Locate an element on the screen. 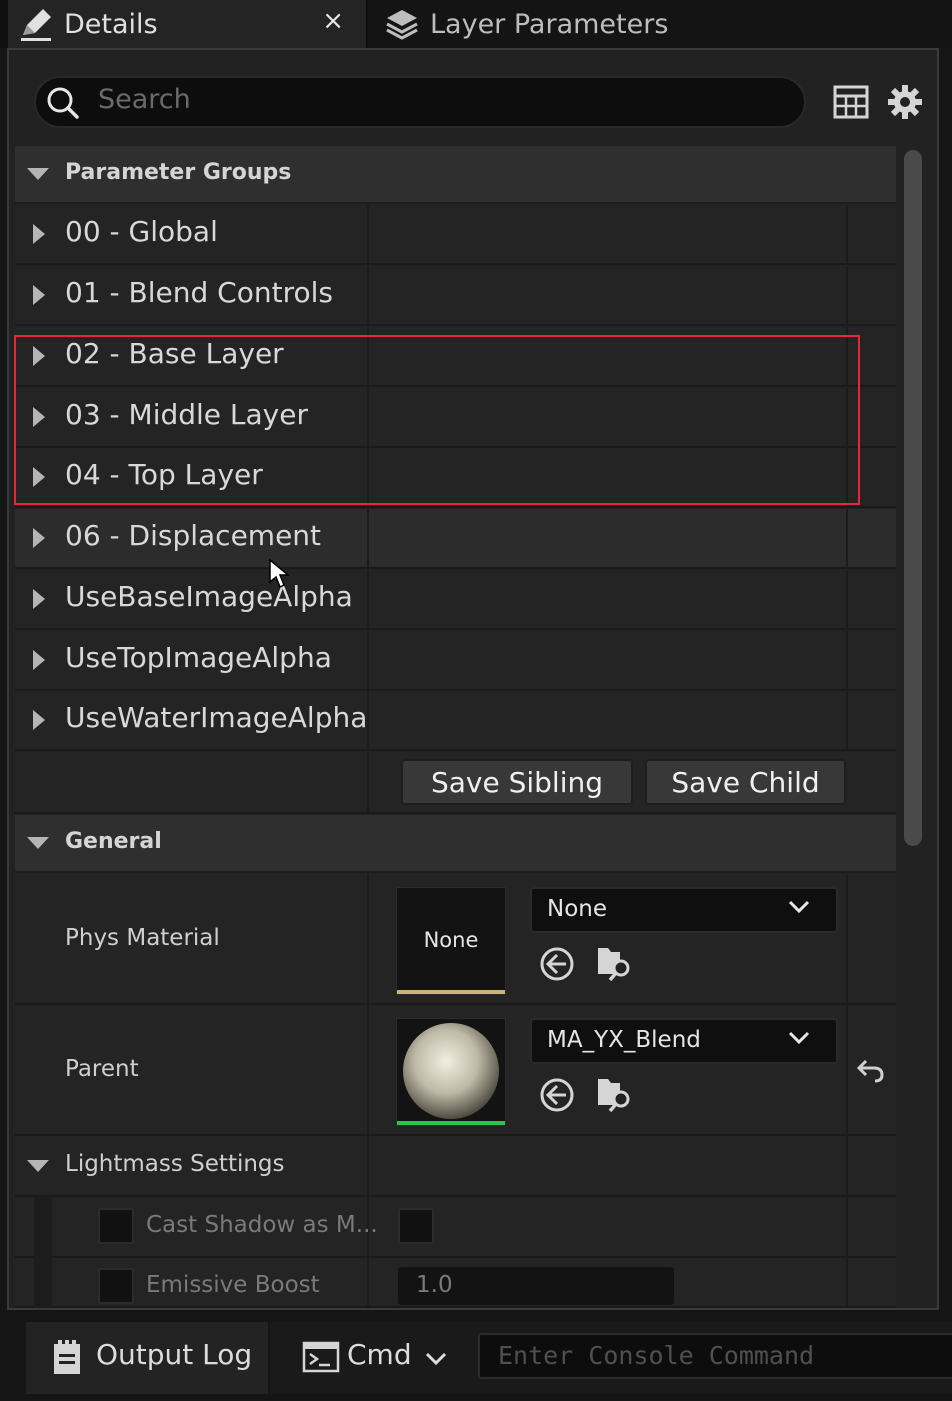 The image size is (952, 1401). layers-icon is located at coordinates (402, 24).